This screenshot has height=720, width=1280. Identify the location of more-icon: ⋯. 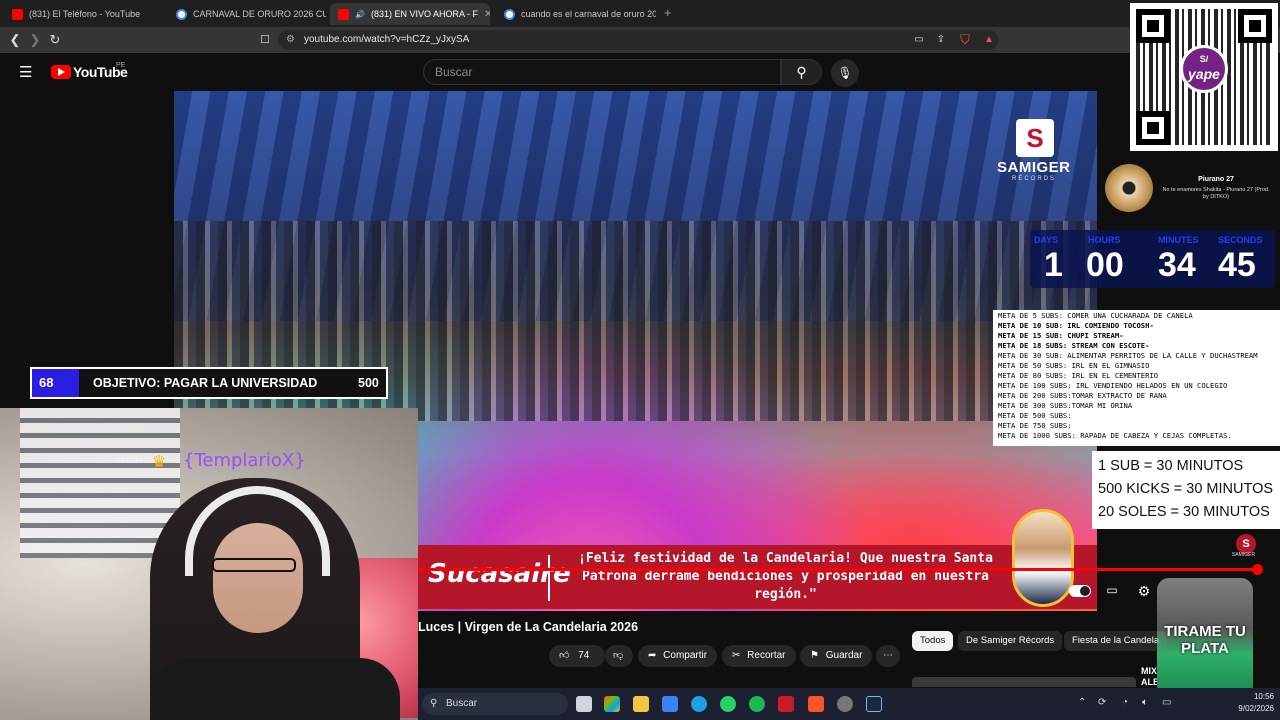
(888, 655).